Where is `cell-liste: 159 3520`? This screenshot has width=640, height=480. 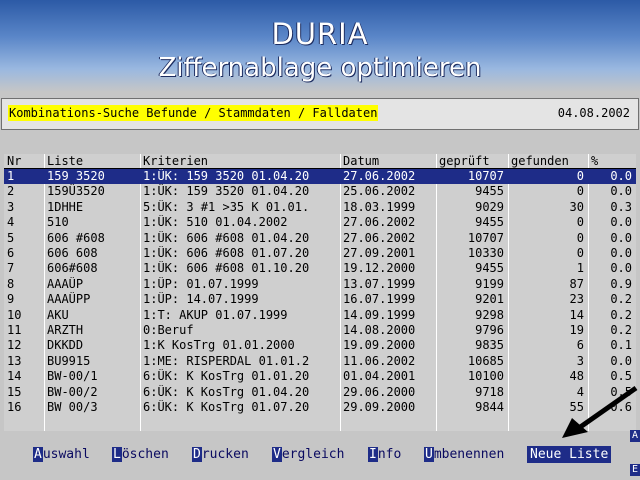 cell-liste: 159 3520 is located at coordinates (76, 176).